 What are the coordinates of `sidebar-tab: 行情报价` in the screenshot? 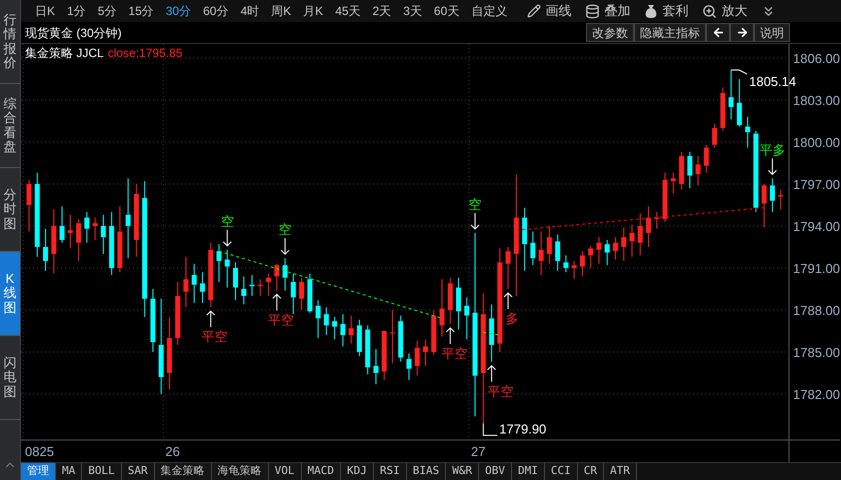 It's located at (10, 42).